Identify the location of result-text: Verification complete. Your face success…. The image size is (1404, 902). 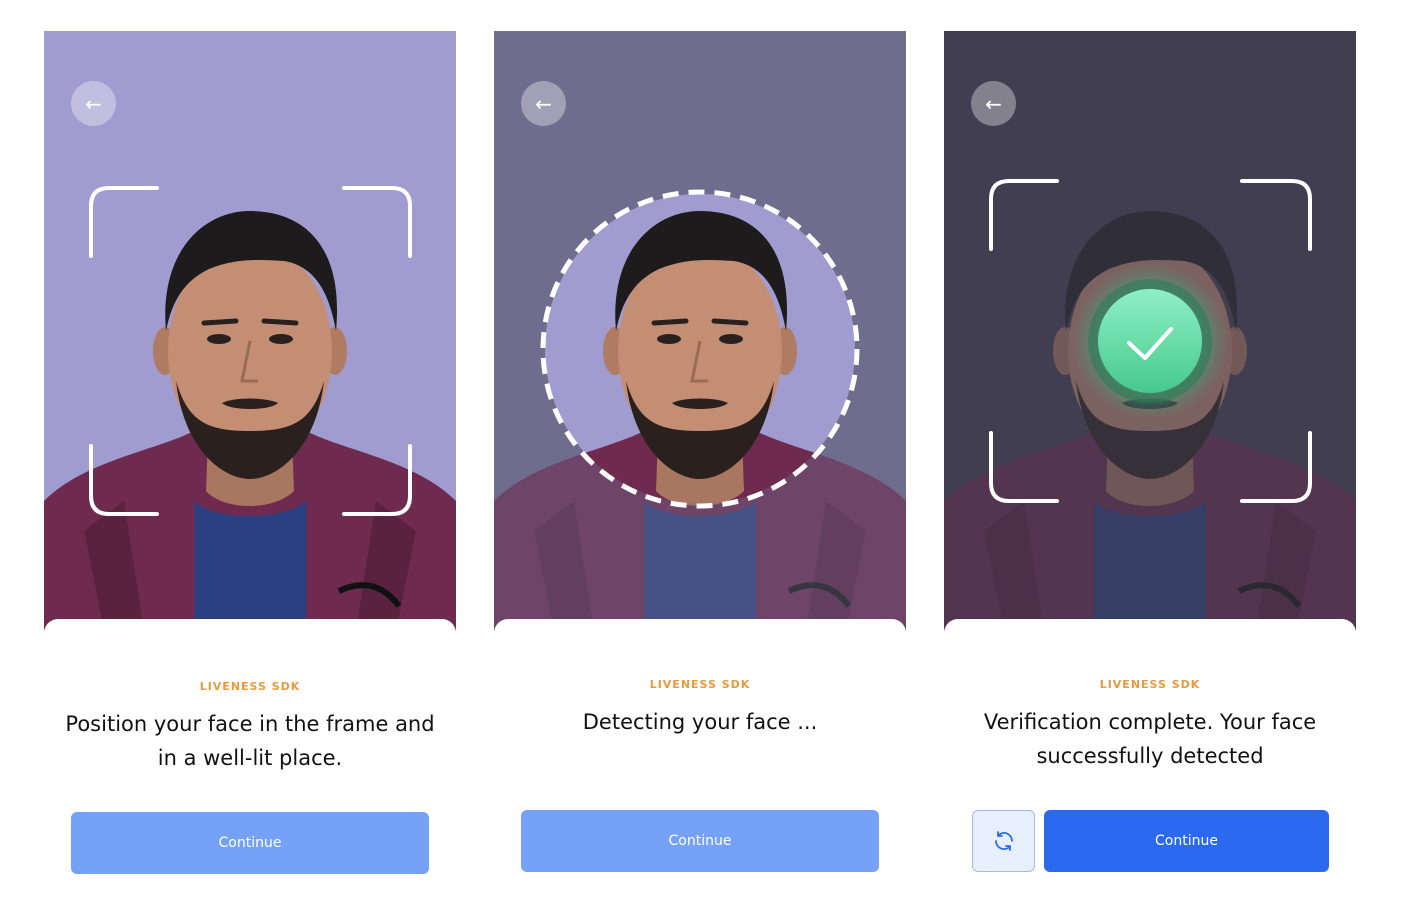
(1150, 739).